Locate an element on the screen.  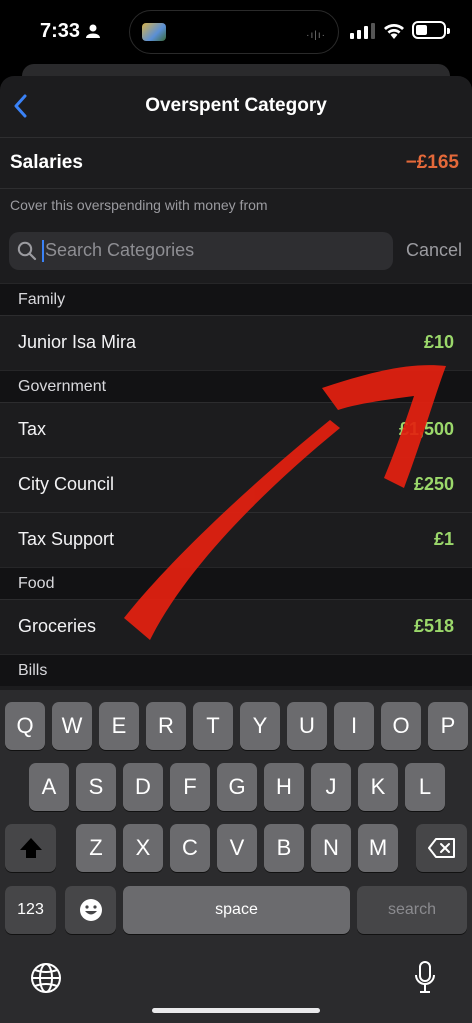
letter-key: L is located at coordinates (425, 787).